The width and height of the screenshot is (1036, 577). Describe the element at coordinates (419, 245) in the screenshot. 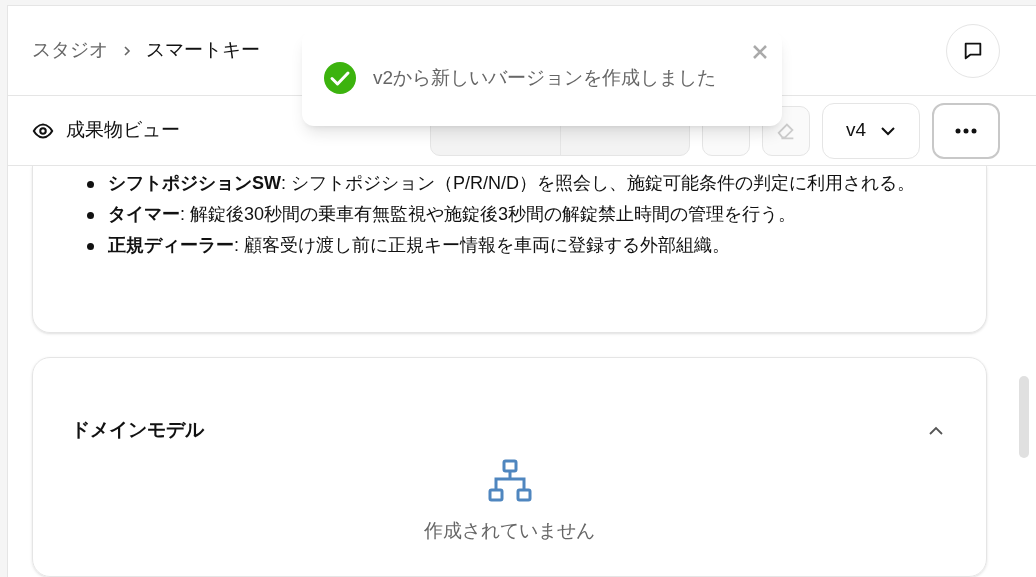

I see `glossary-entry: 正規ディーラー: 顧客受け渡し前に正規キー情報を車両に登録する外部組織。` at that location.